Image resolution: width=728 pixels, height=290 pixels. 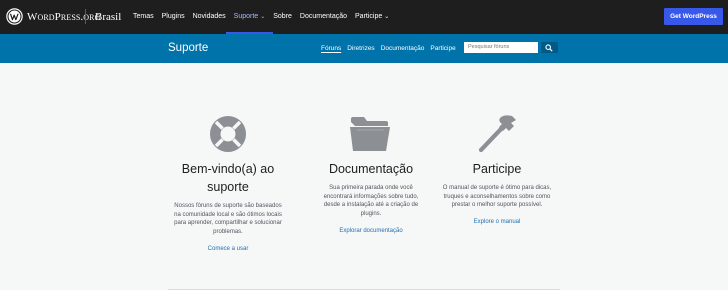 What do you see at coordinates (173, 17) in the screenshot?
I see `global-nav-plugins: Plugins` at bounding box center [173, 17].